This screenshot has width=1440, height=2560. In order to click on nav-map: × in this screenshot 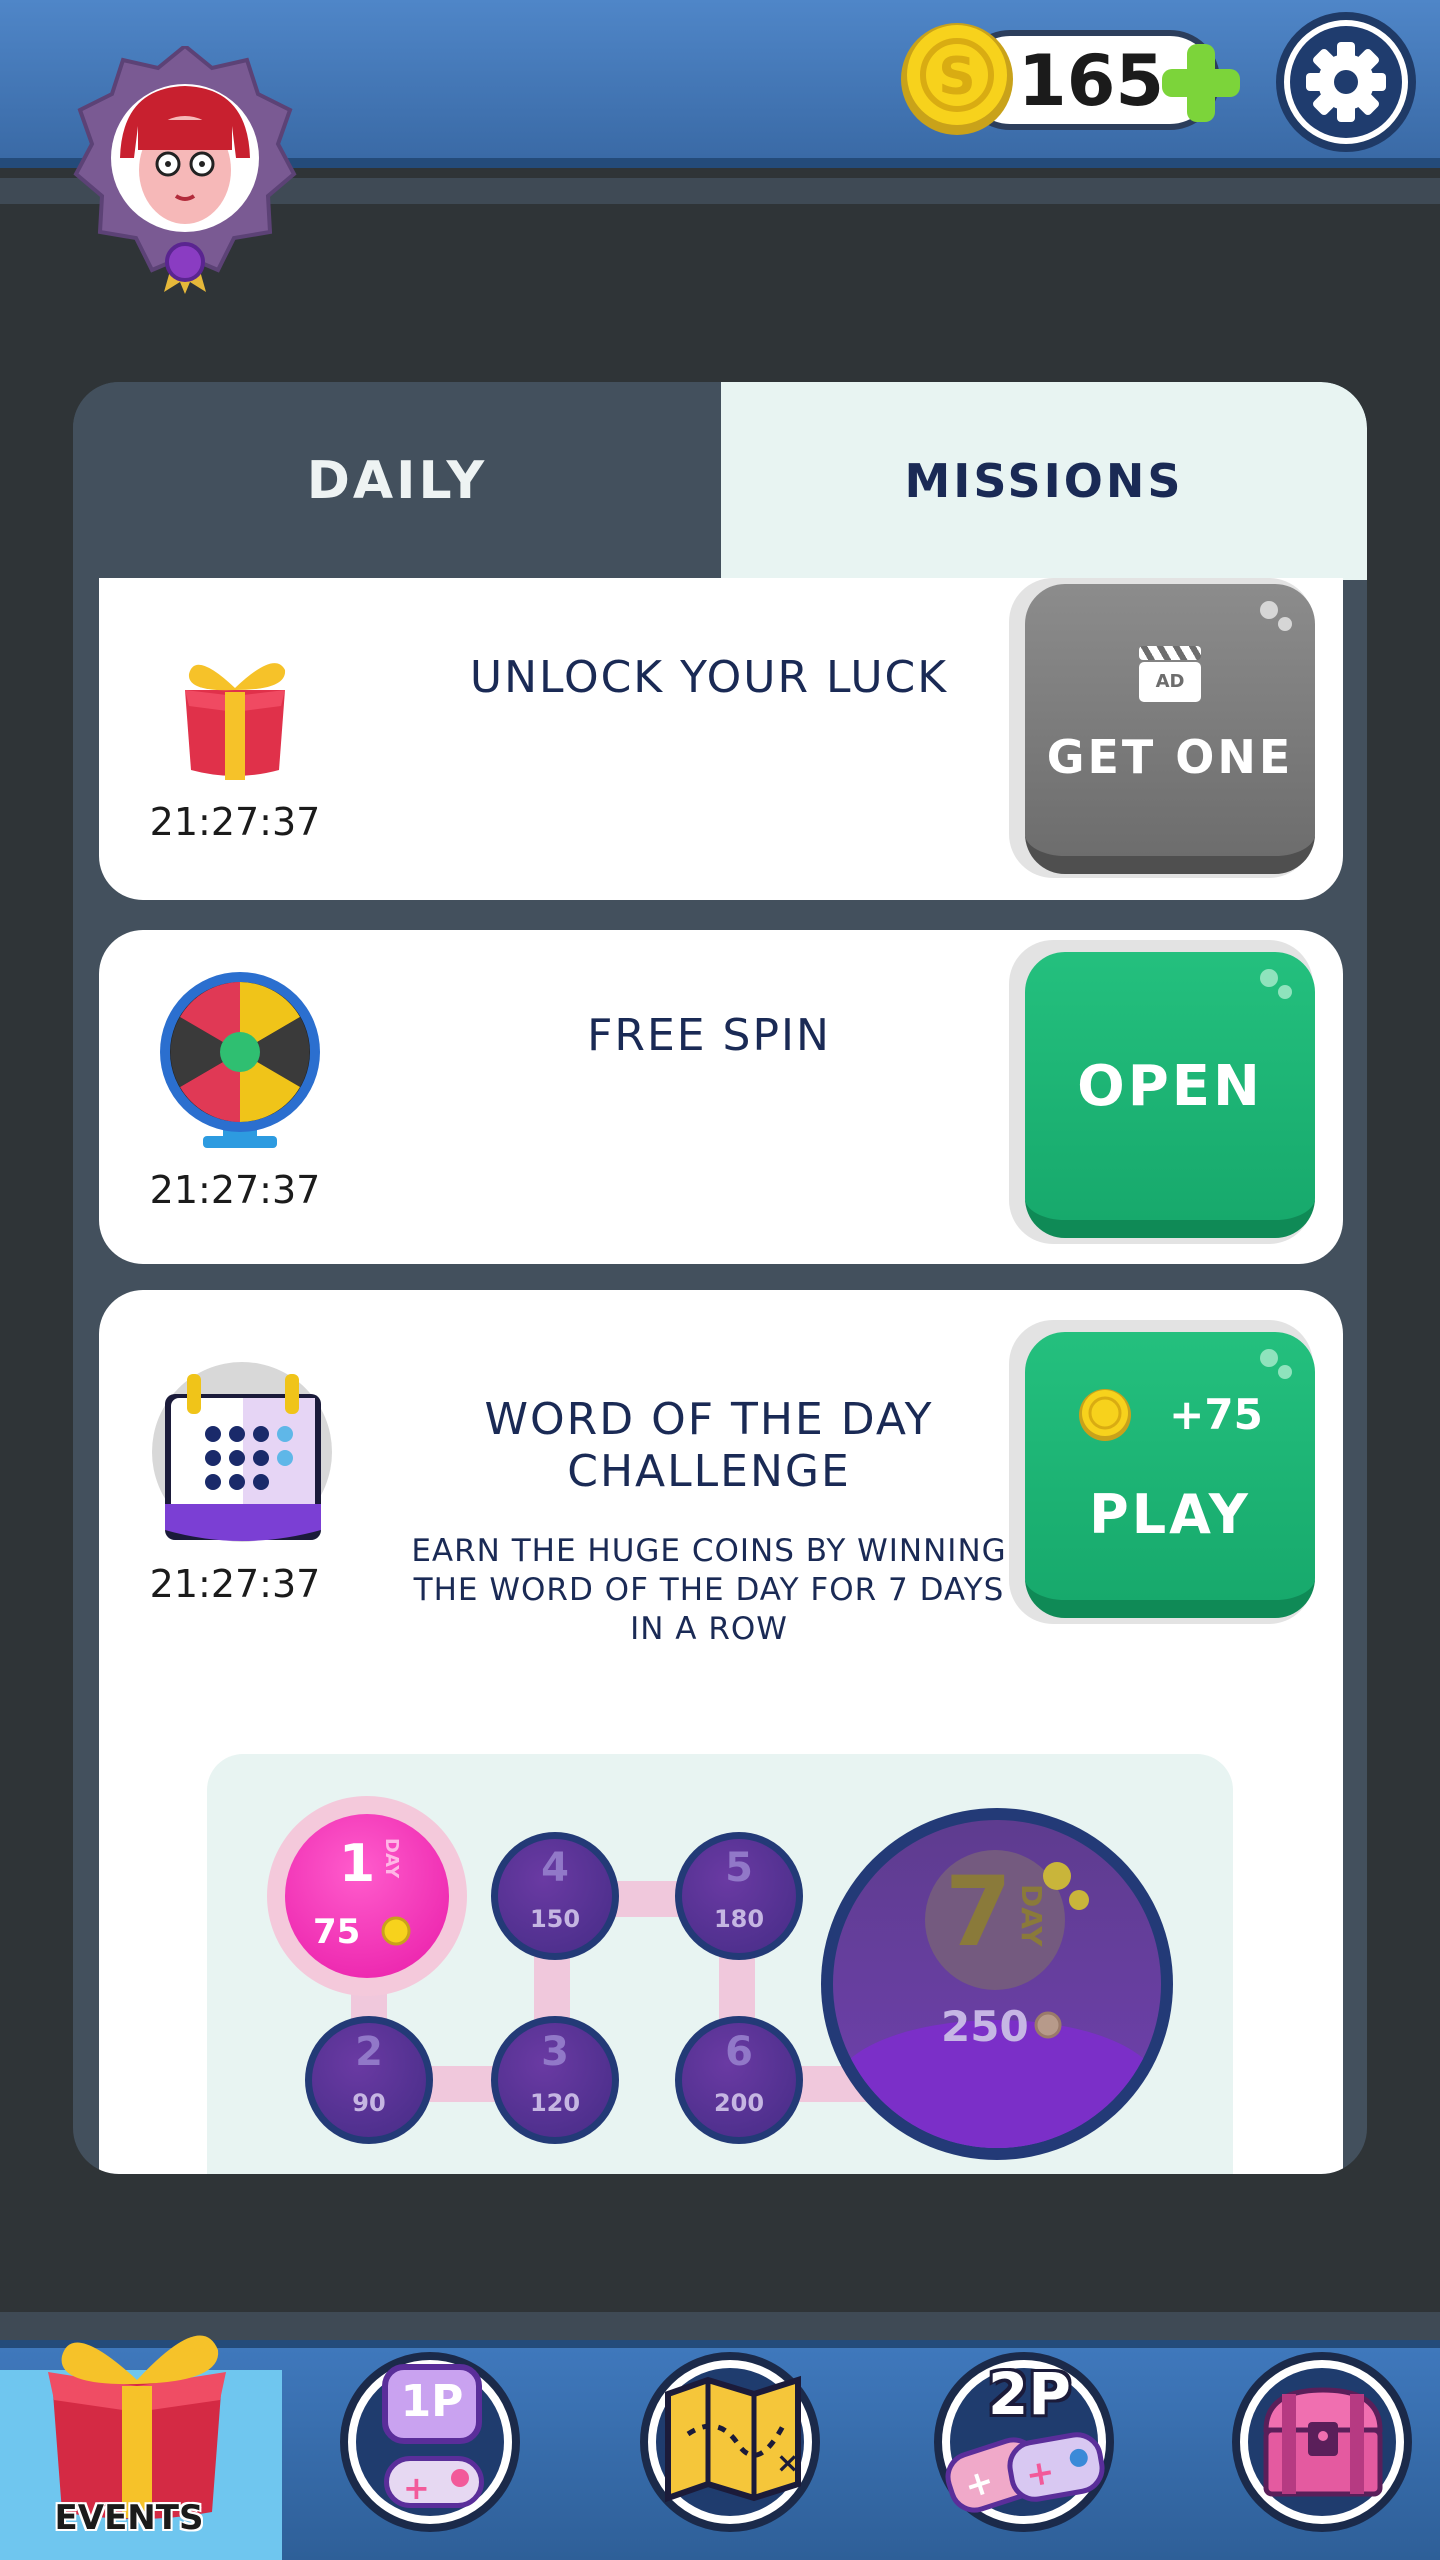, I will do `click(730, 2442)`.